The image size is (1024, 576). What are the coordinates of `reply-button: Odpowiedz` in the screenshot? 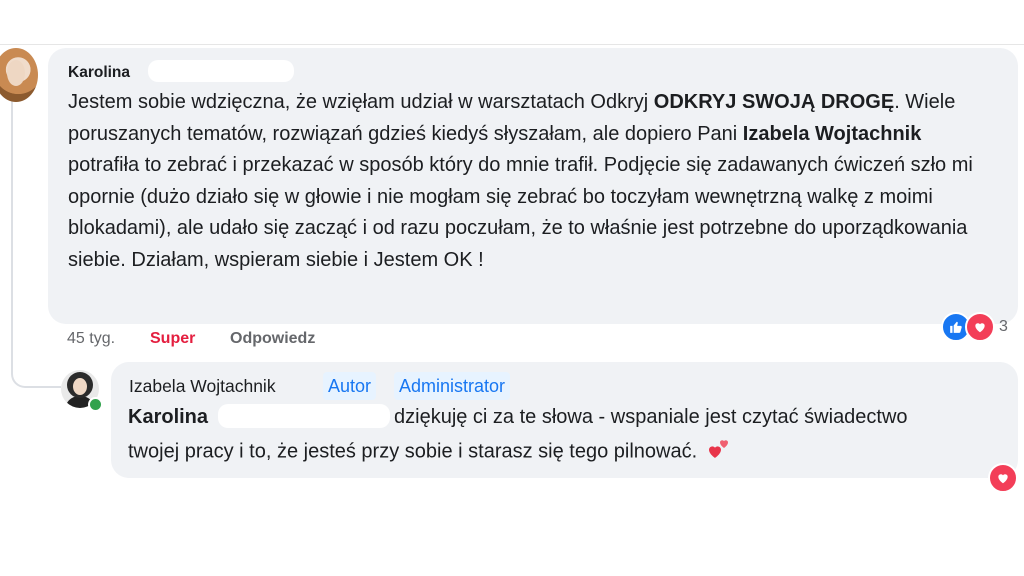 It's located at (272, 339).